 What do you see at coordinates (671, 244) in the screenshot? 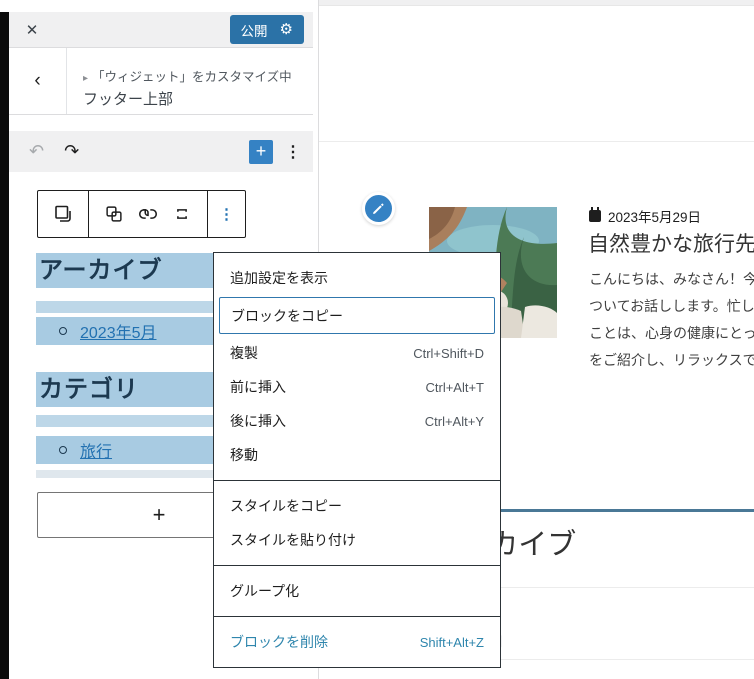
I see `post-title: 自然豊かな旅行先で` at bounding box center [671, 244].